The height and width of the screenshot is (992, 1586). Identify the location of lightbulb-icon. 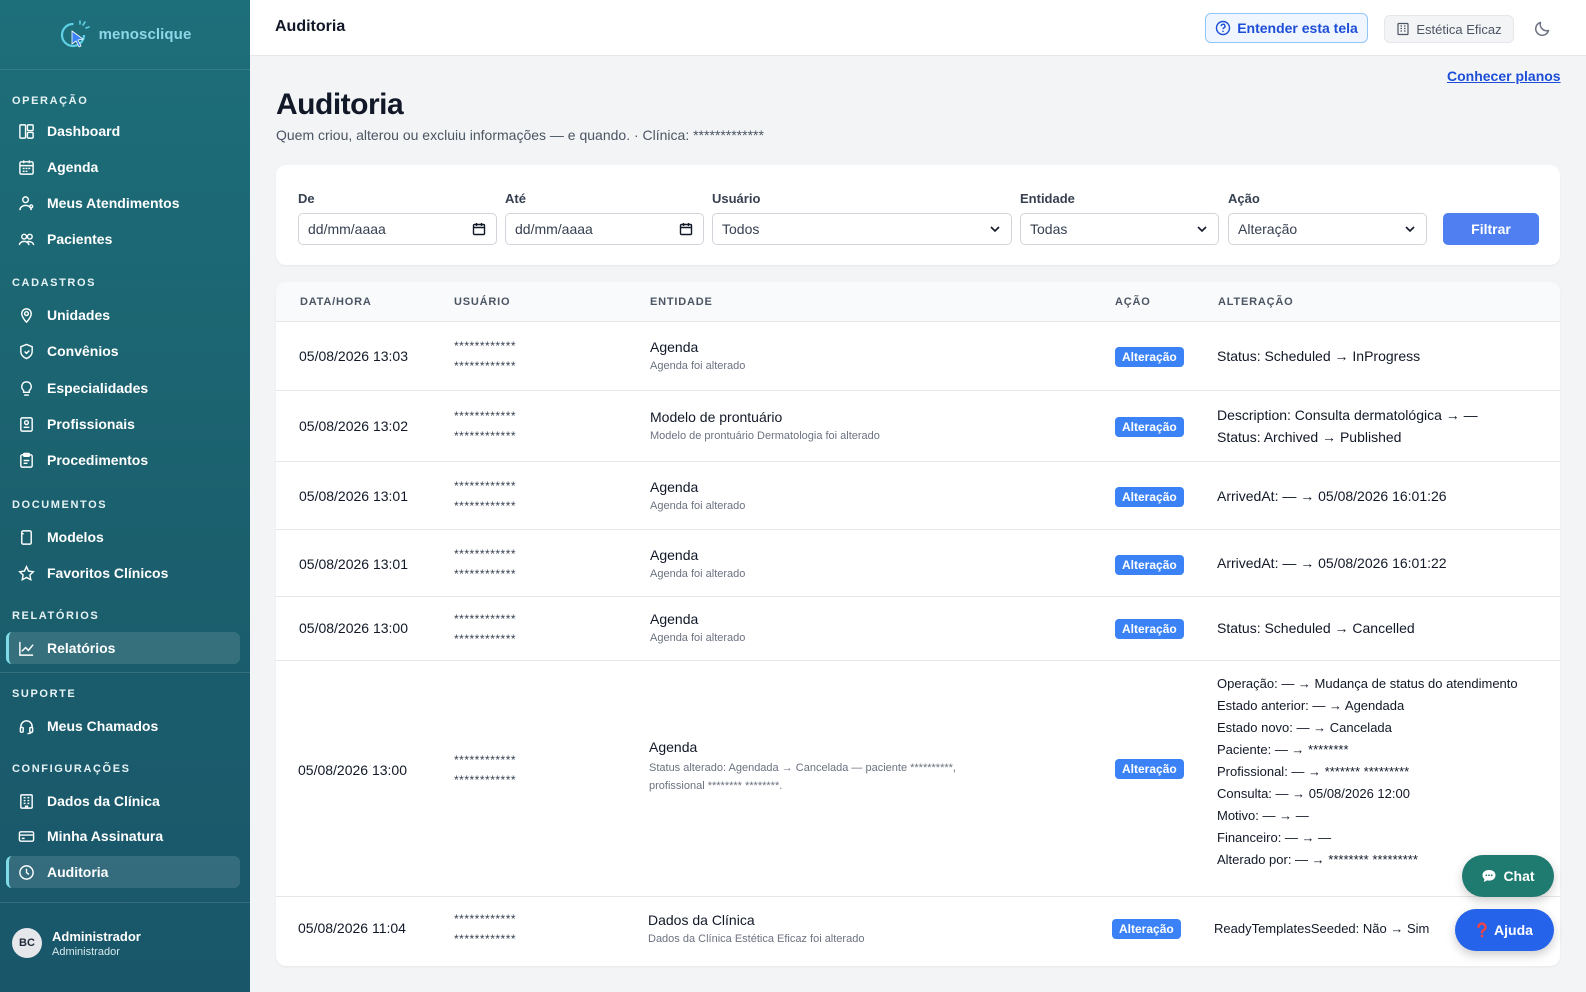
(26, 388).